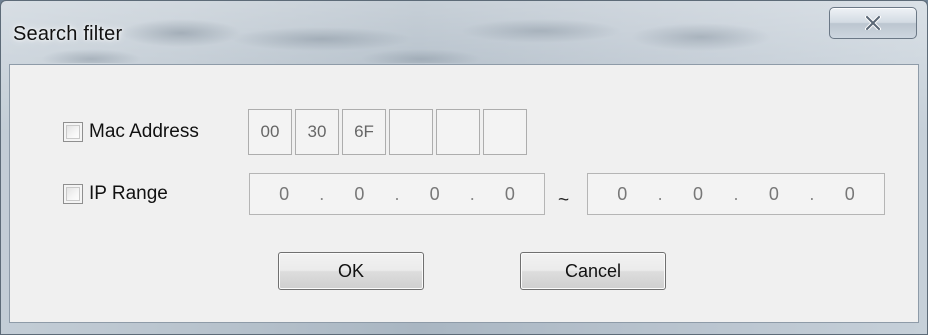 This screenshot has width=928, height=335. I want to click on mac-address-option: Mac Address, so click(131, 132).